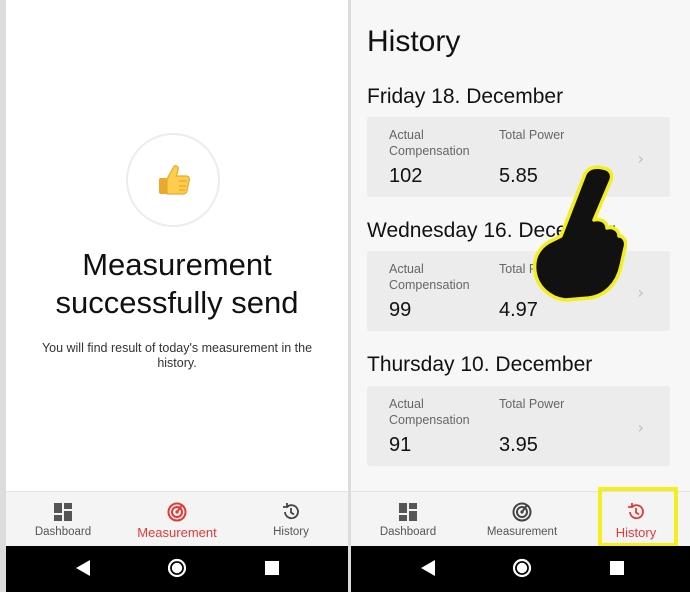 The image size is (690, 592). I want to click on pointing-hand-icon, so click(577, 238).